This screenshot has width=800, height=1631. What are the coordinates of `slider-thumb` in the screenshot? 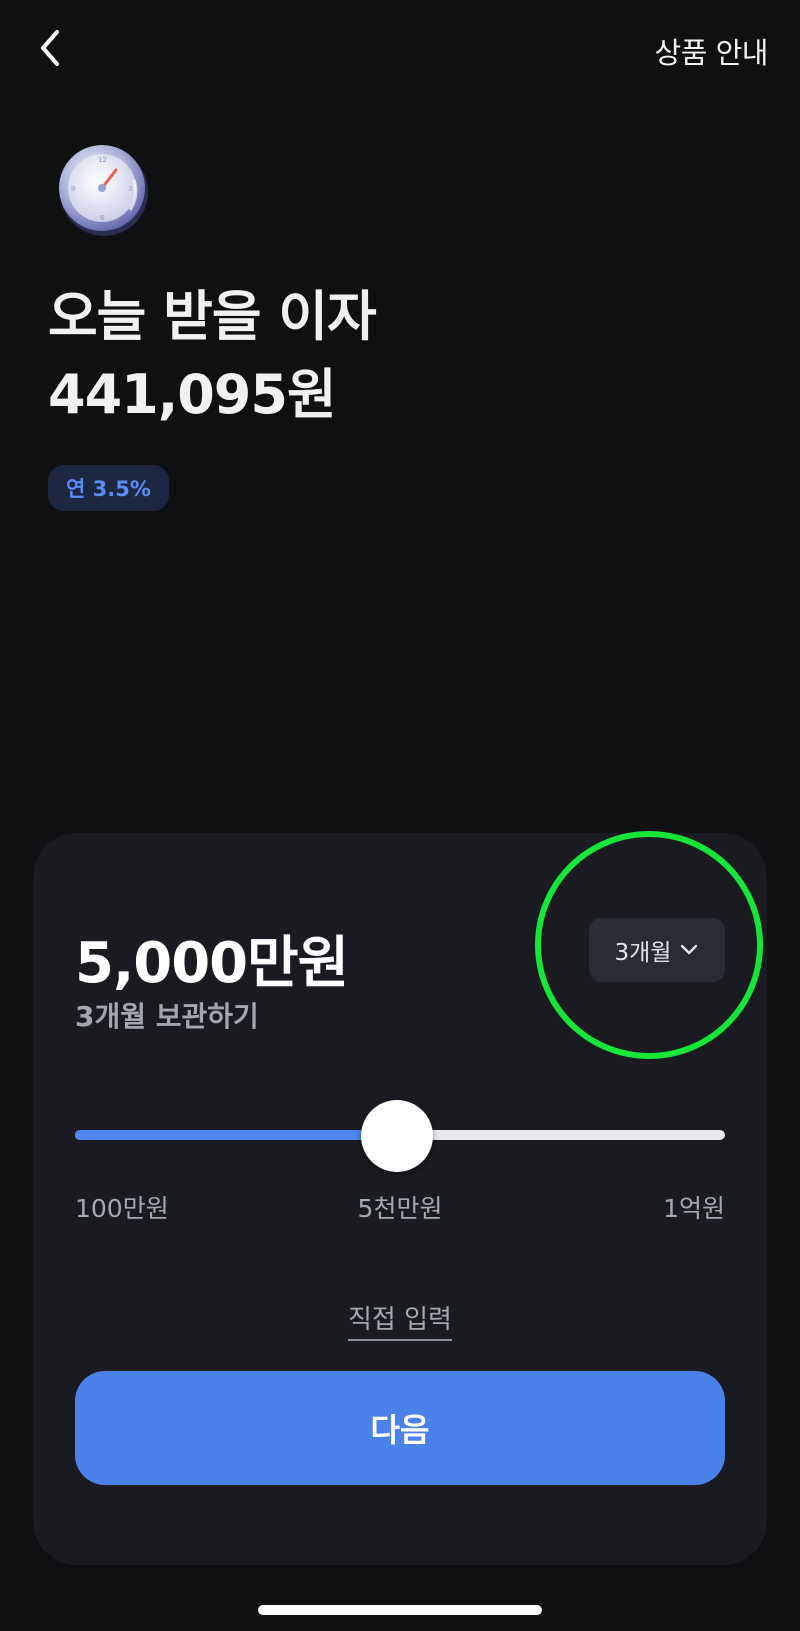 It's located at (396, 1136).